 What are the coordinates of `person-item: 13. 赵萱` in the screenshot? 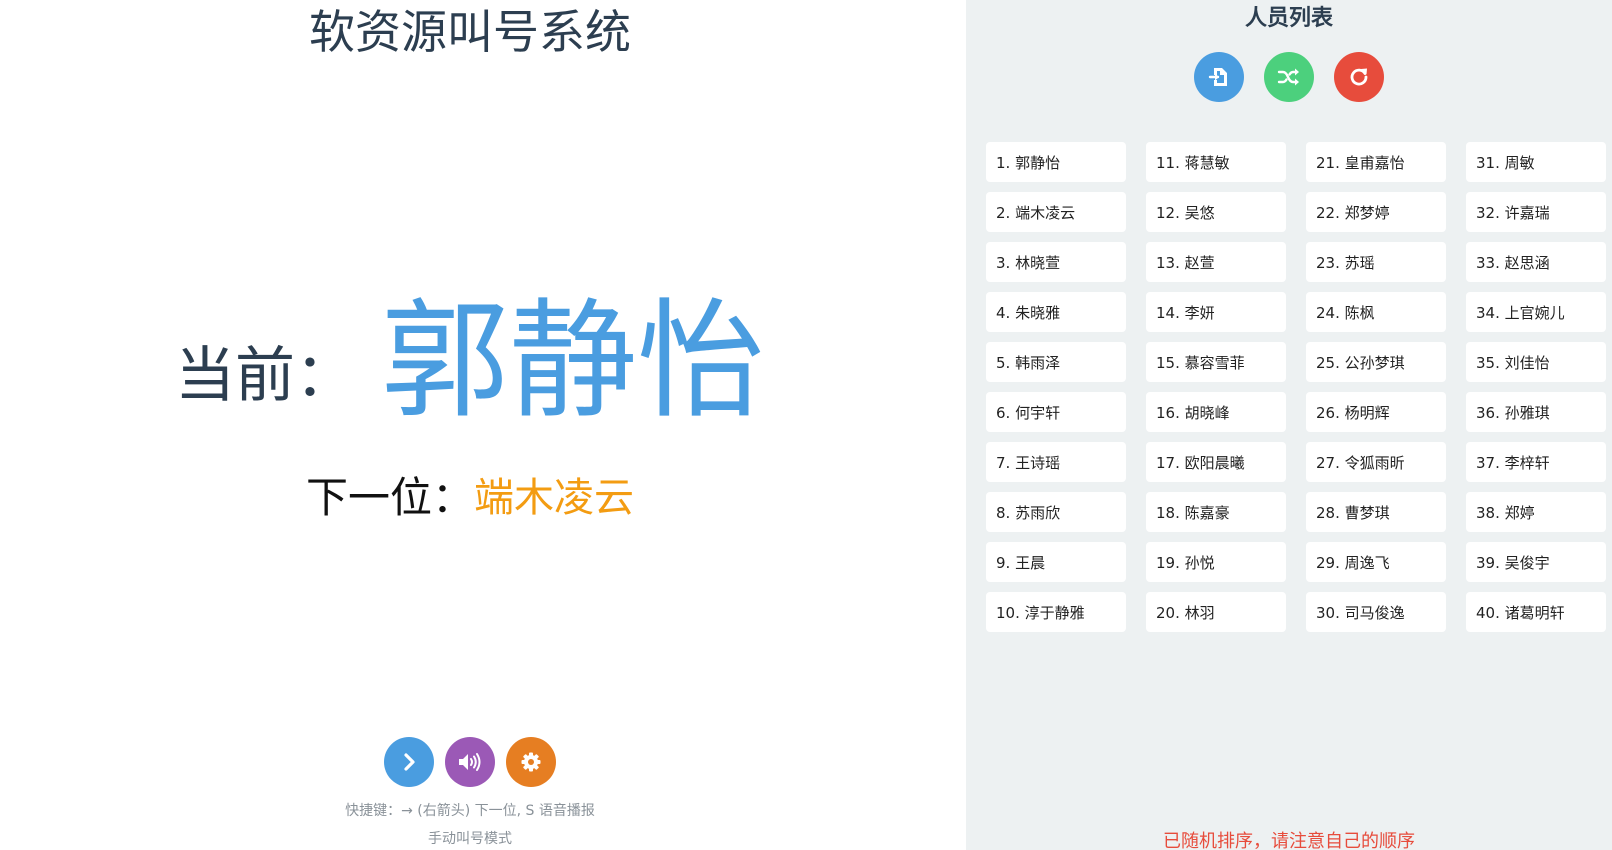 It's located at (1216, 262).